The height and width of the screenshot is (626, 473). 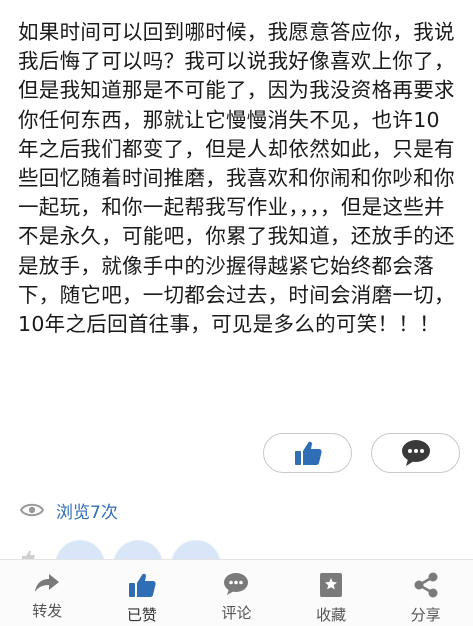 What do you see at coordinates (425, 615) in the screenshot?
I see `share-label: 分享` at bounding box center [425, 615].